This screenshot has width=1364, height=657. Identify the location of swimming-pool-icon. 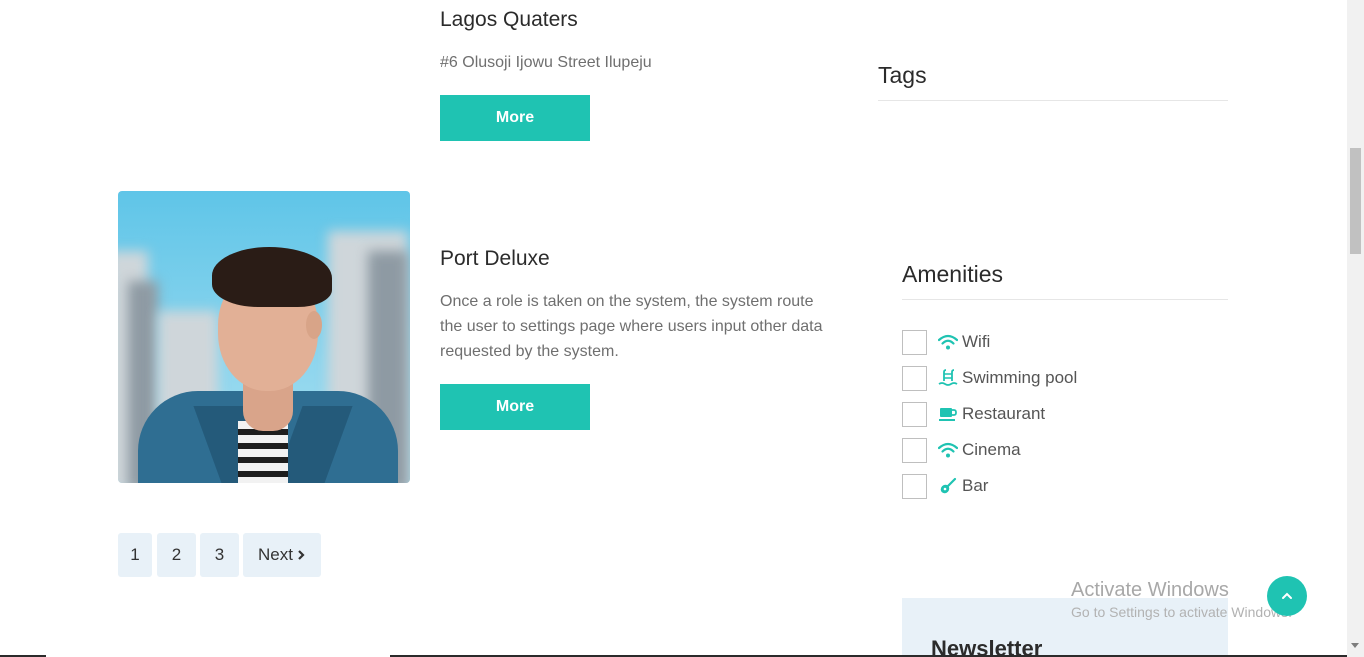
(948, 378).